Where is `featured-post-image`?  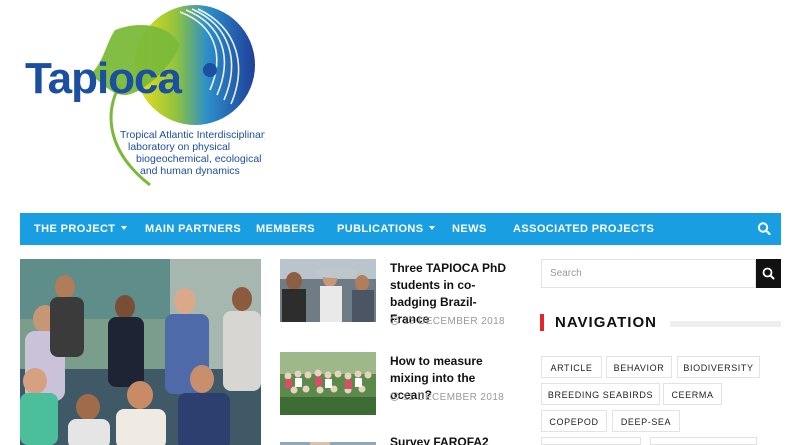 featured-post-image is located at coordinates (140, 352).